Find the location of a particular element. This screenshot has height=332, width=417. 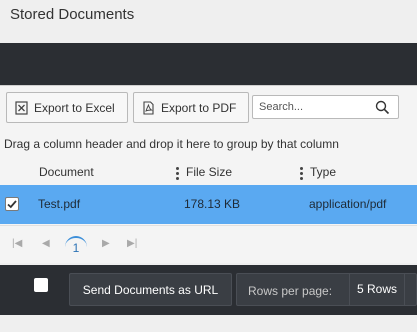

column-header-document: Document is located at coordinates (66, 172).